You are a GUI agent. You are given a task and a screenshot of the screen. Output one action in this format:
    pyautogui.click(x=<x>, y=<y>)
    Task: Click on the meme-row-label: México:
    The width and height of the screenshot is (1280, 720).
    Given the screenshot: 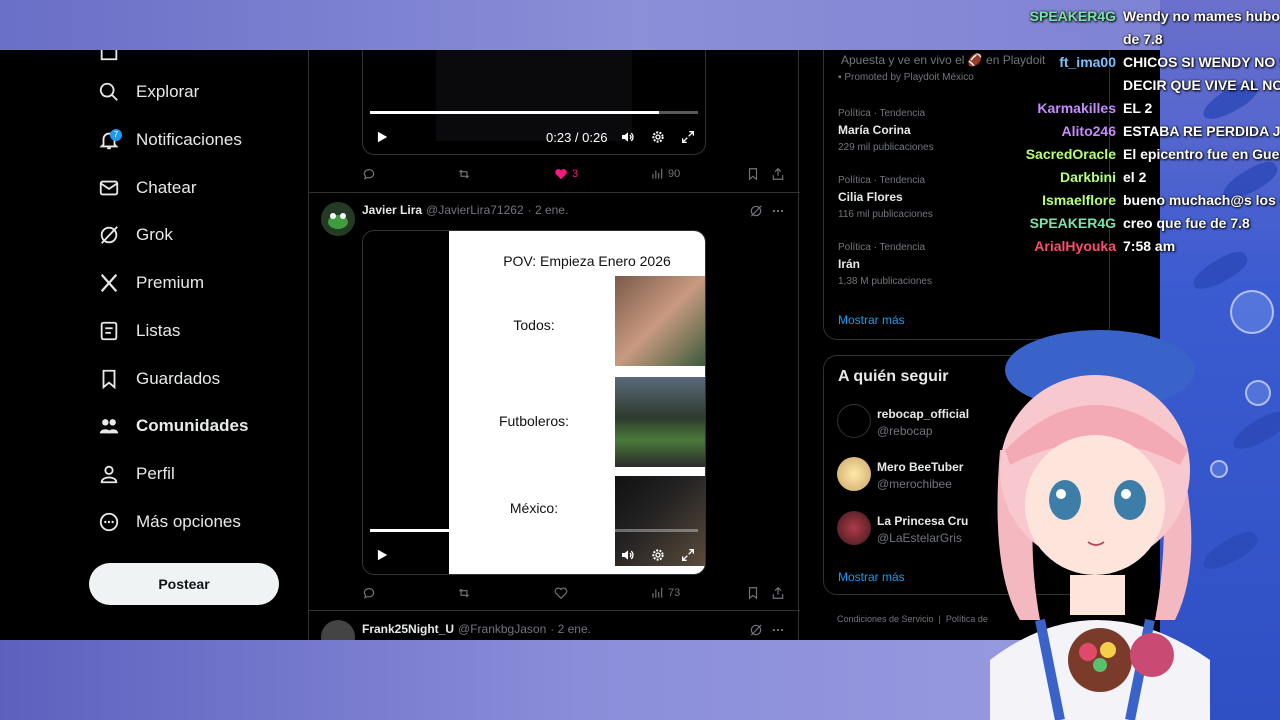 What is the action you would take?
    pyautogui.click(x=534, y=508)
    